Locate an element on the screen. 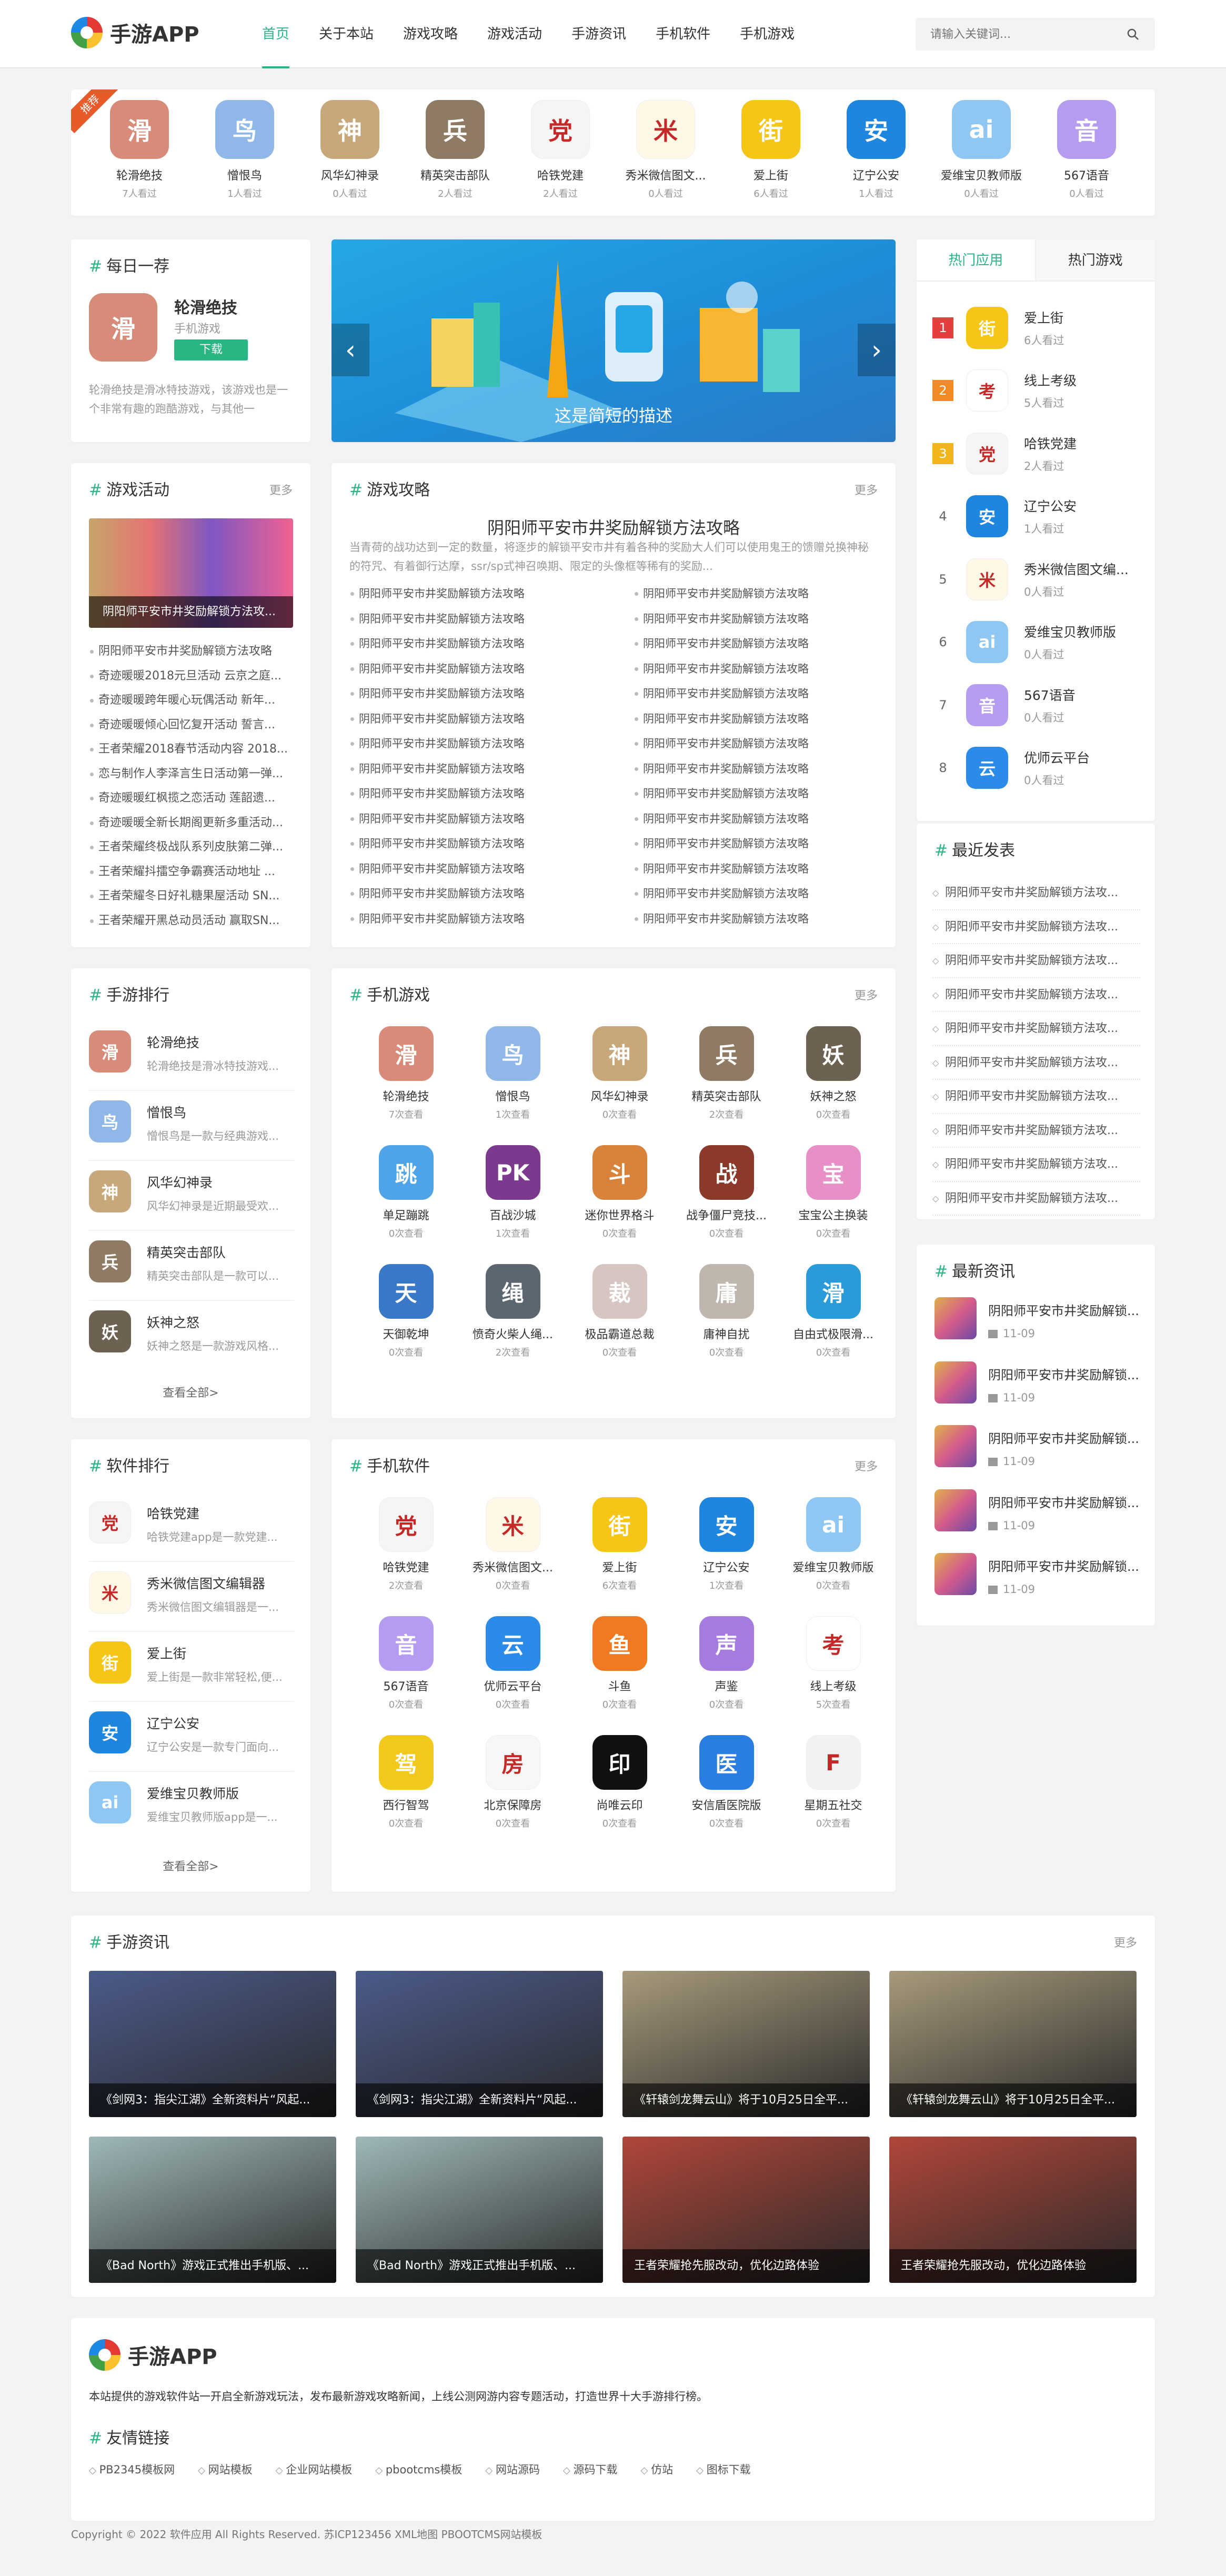 Image resolution: width=1226 pixels, height=2576 pixels. app-tile: 考线上考级 5次查看 is located at coordinates (833, 1663).